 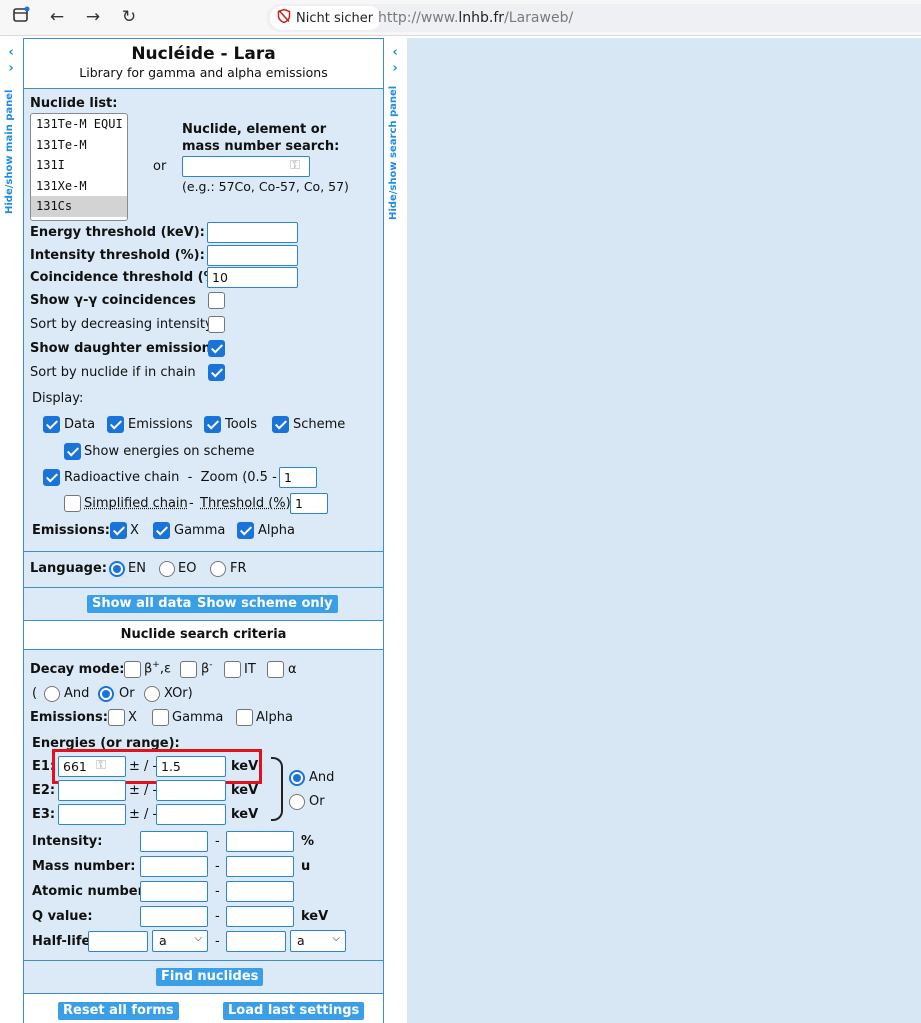 What do you see at coordinates (77, 669) in the screenshot?
I see `decay-mode-label: Decay mode:` at bounding box center [77, 669].